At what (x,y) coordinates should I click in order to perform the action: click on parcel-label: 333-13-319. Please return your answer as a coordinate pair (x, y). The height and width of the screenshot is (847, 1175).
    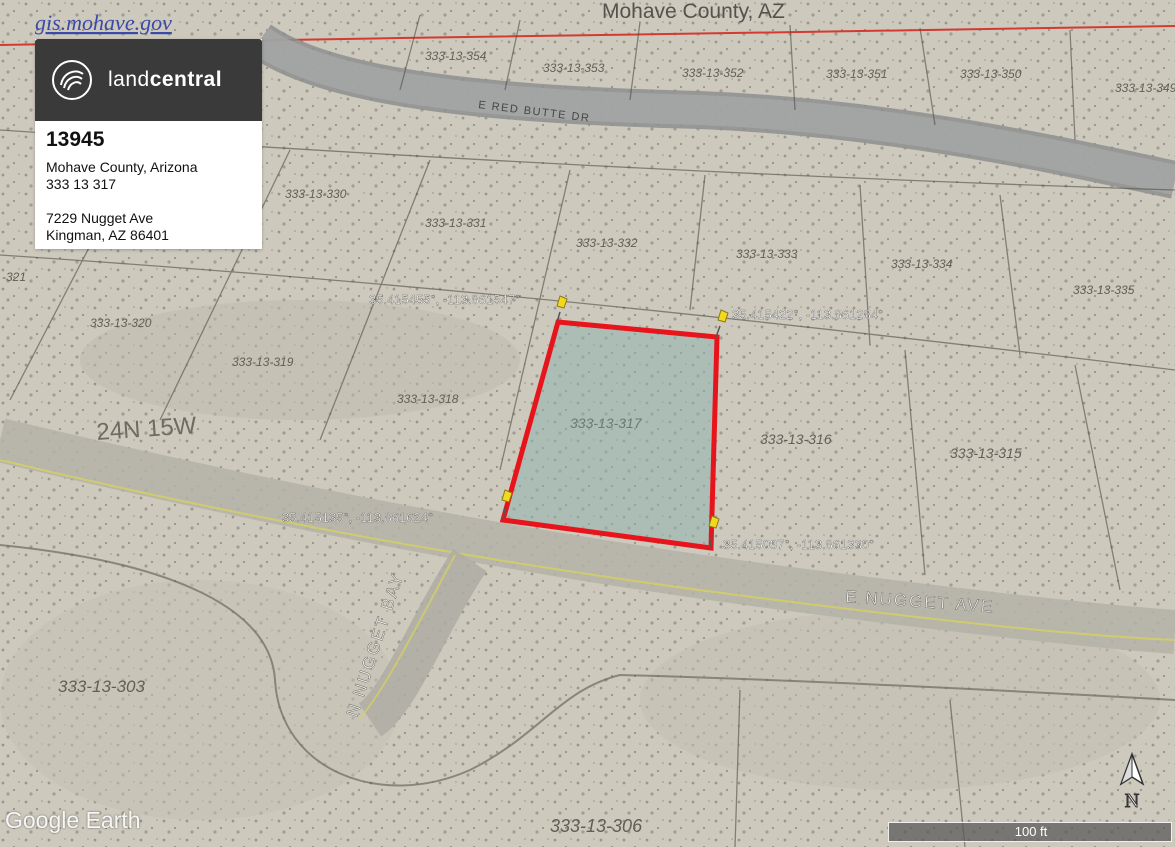
    Looking at the image, I should click on (263, 362).